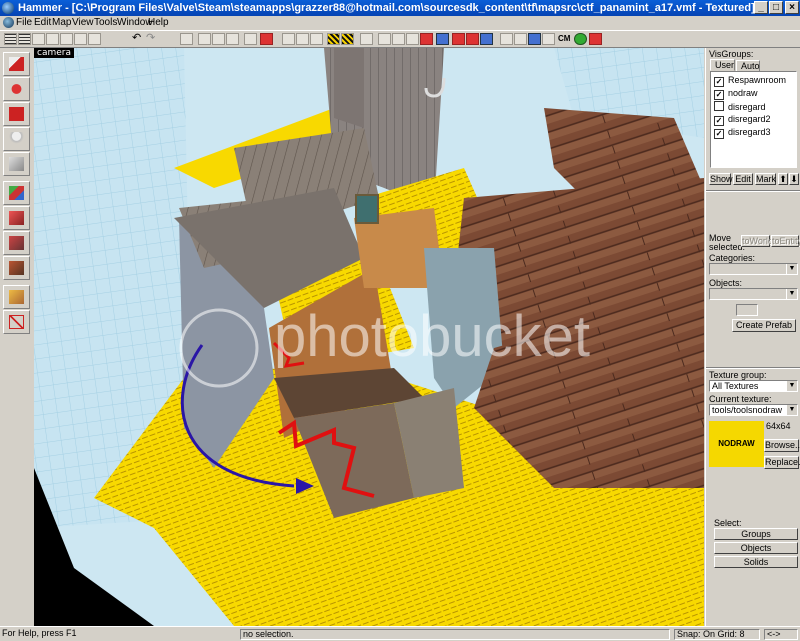 This screenshot has height=641, width=800. What do you see at coordinates (761, 7) in the screenshot?
I see `minimize-button: _` at bounding box center [761, 7].